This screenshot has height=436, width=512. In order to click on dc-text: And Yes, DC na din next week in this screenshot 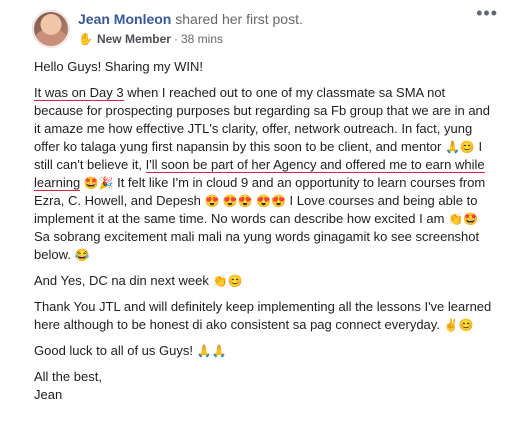, I will do `click(123, 280)`.